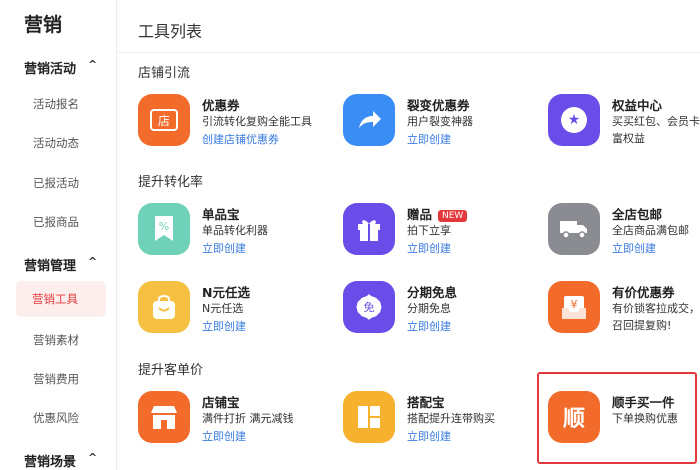  What do you see at coordinates (429, 230) in the screenshot?
I see `tool-desc: 拍下立享` at bounding box center [429, 230].